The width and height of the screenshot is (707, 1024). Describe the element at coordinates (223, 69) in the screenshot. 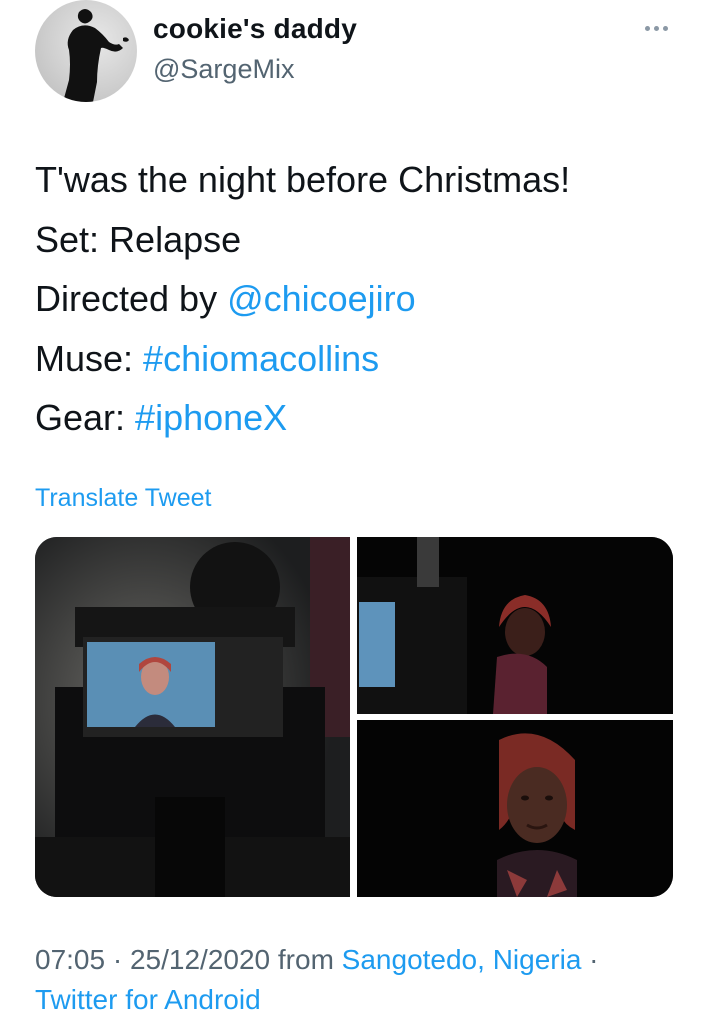

I see `user-handle: @SargeMix` at that location.